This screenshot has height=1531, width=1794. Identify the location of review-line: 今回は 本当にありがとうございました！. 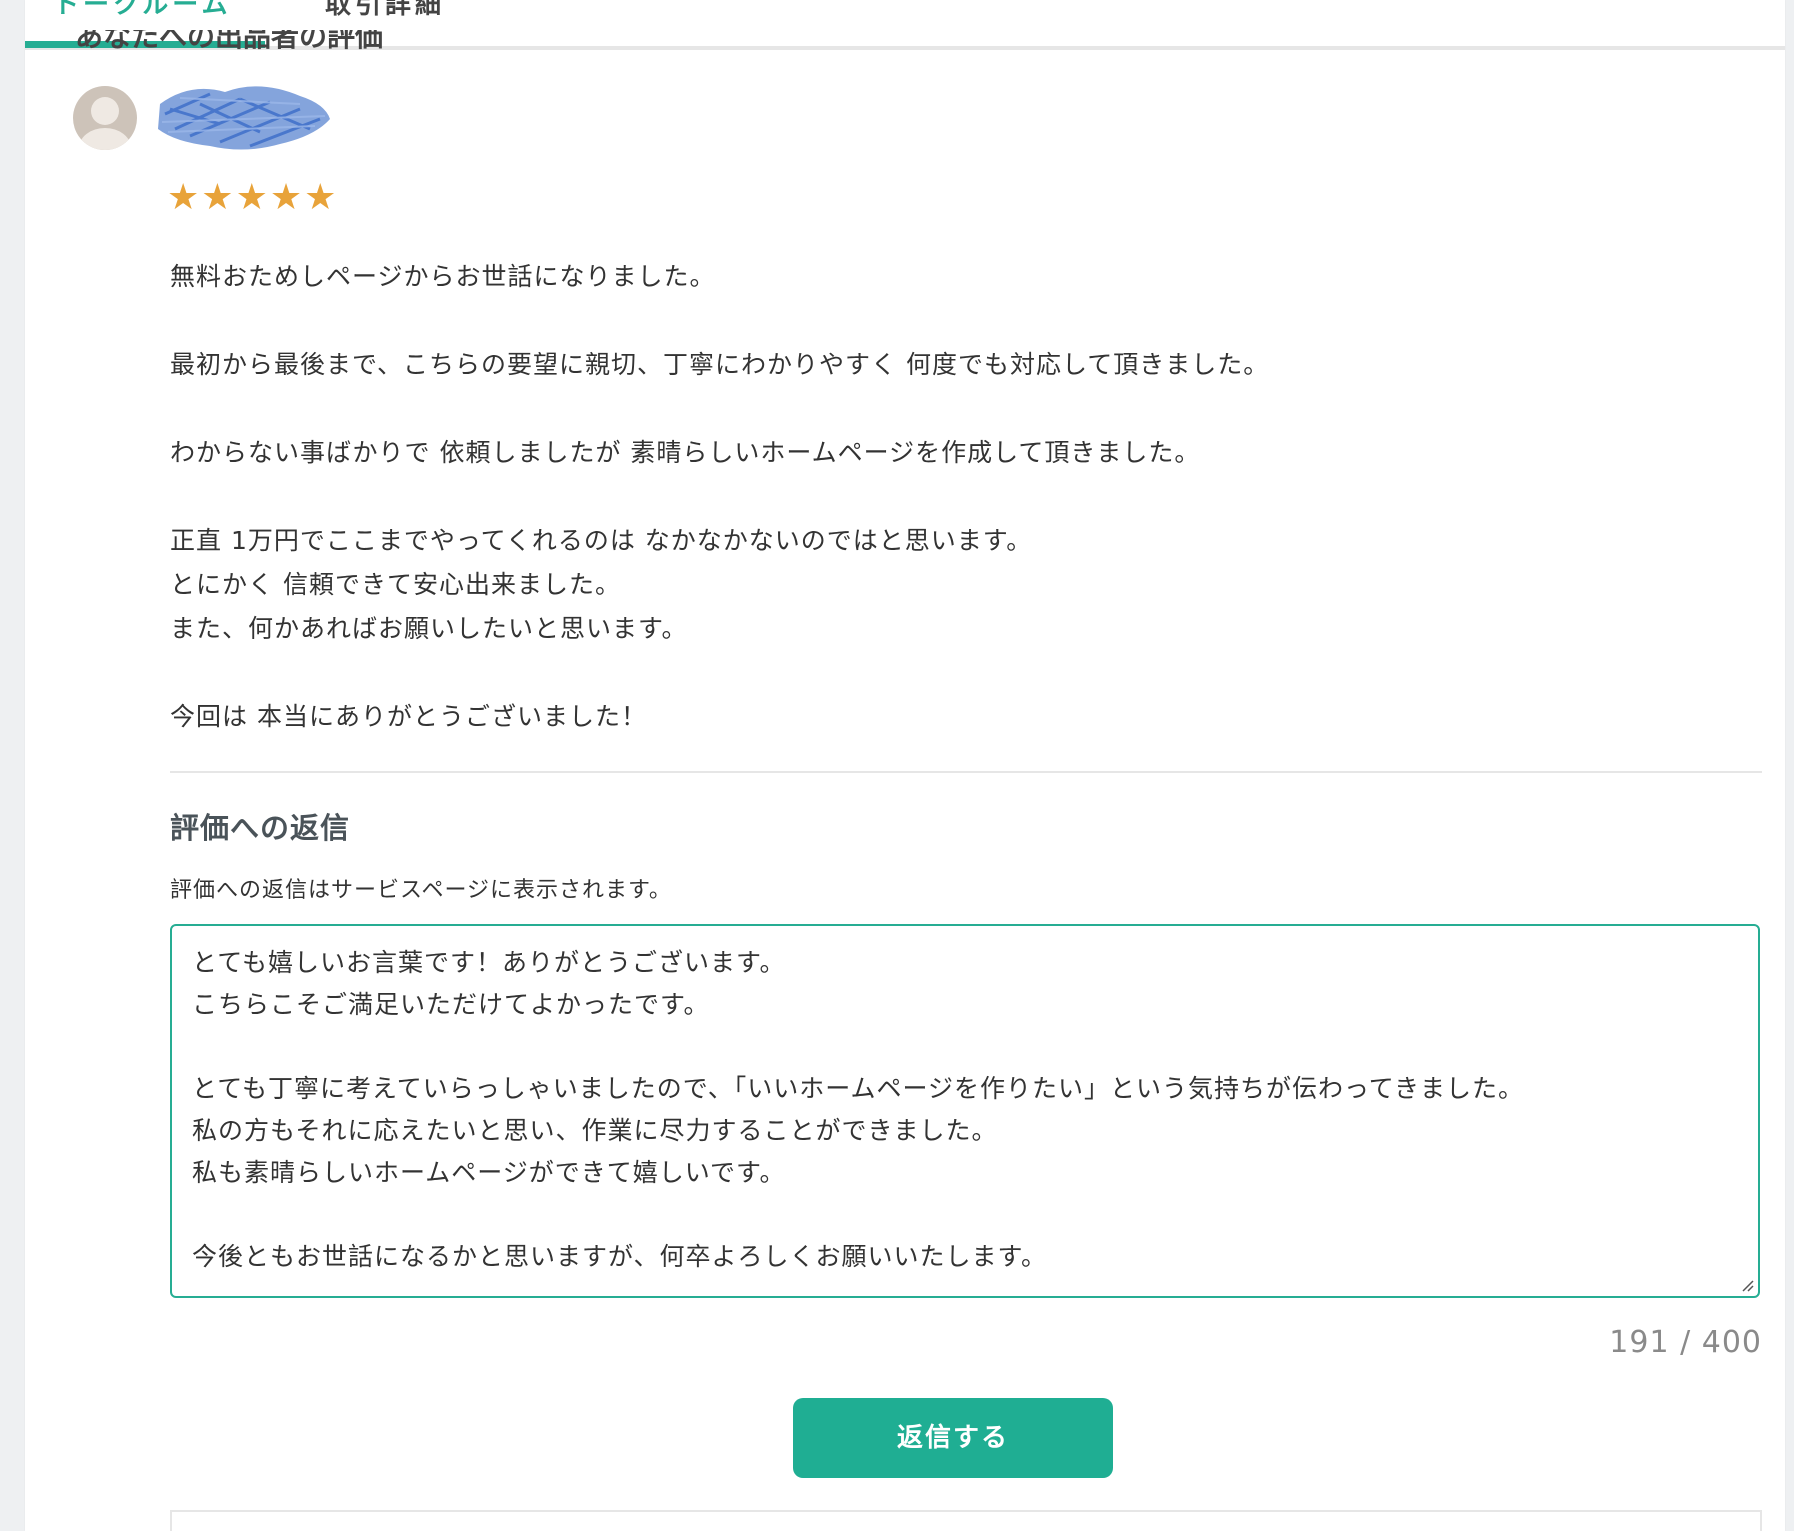
(408, 716).